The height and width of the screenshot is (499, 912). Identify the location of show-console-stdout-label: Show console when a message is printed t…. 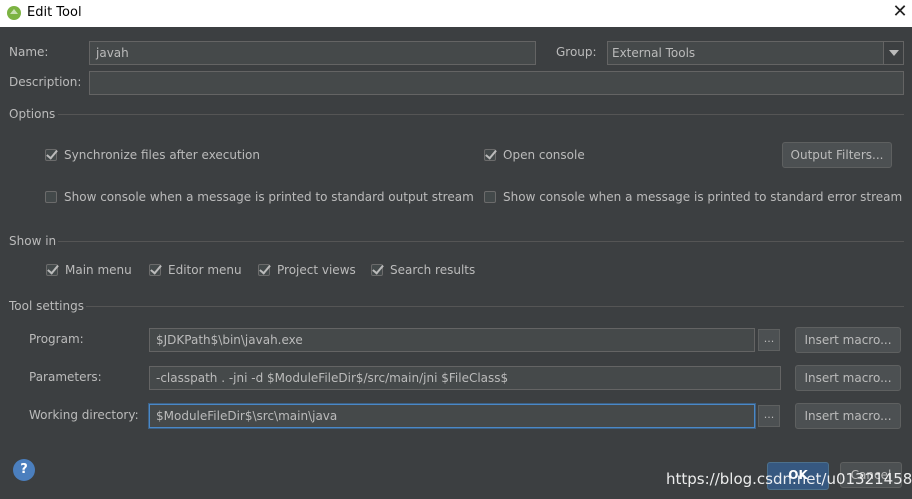
(269, 197).